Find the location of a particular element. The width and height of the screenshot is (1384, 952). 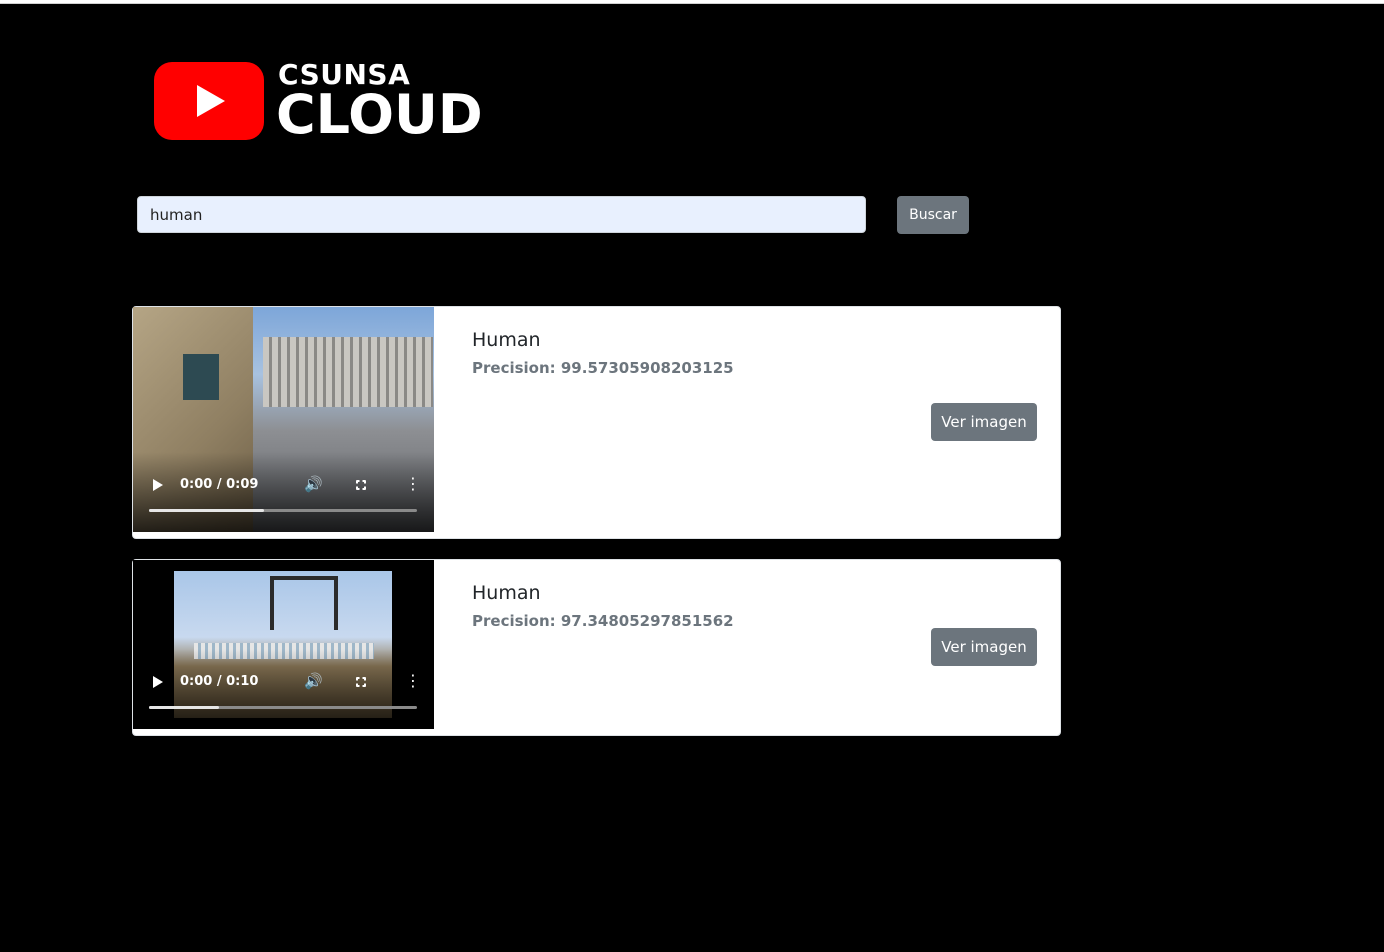

logo-big-text: CLOUD is located at coordinates (379, 114).